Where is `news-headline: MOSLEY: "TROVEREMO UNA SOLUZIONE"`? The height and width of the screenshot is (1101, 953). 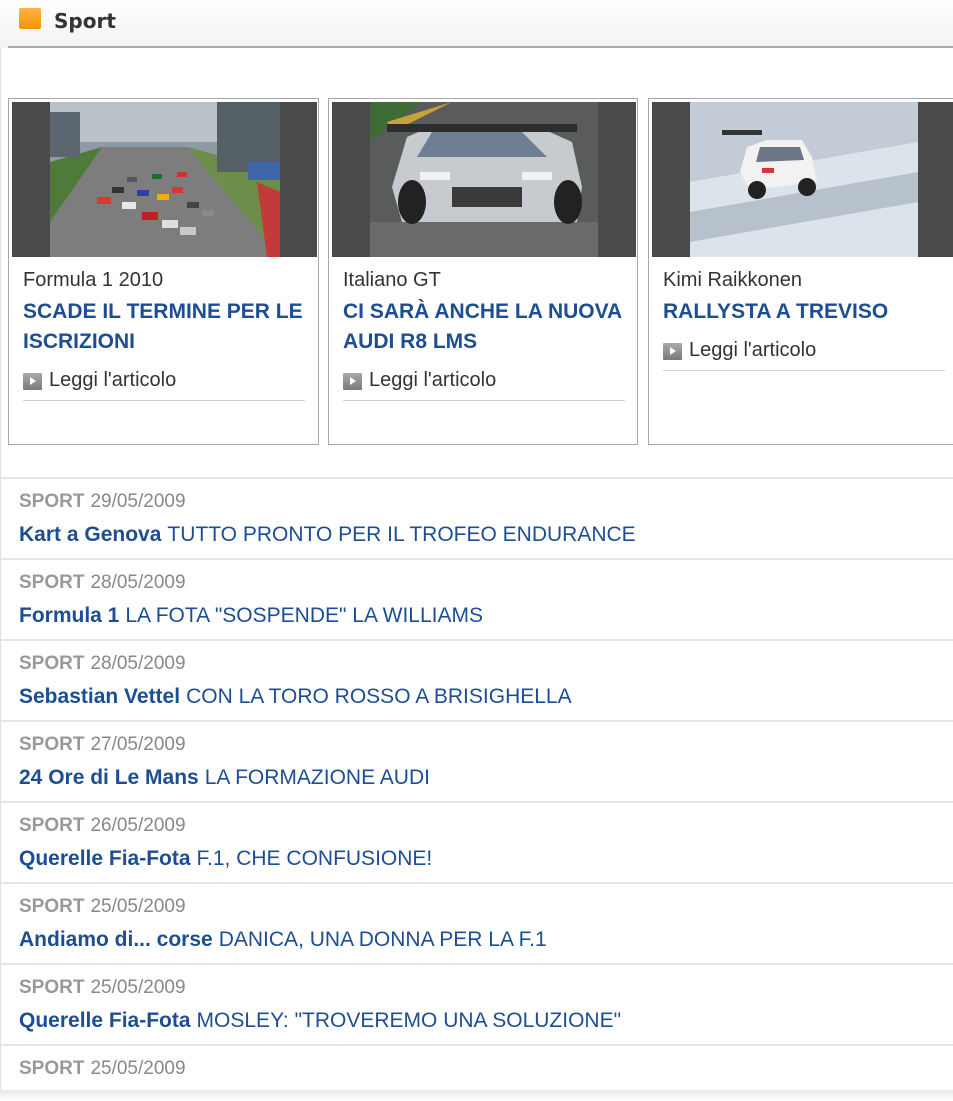
news-headline: MOSLEY: "TROVEREMO UNA SOLUZIONE" is located at coordinates (409, 1020).